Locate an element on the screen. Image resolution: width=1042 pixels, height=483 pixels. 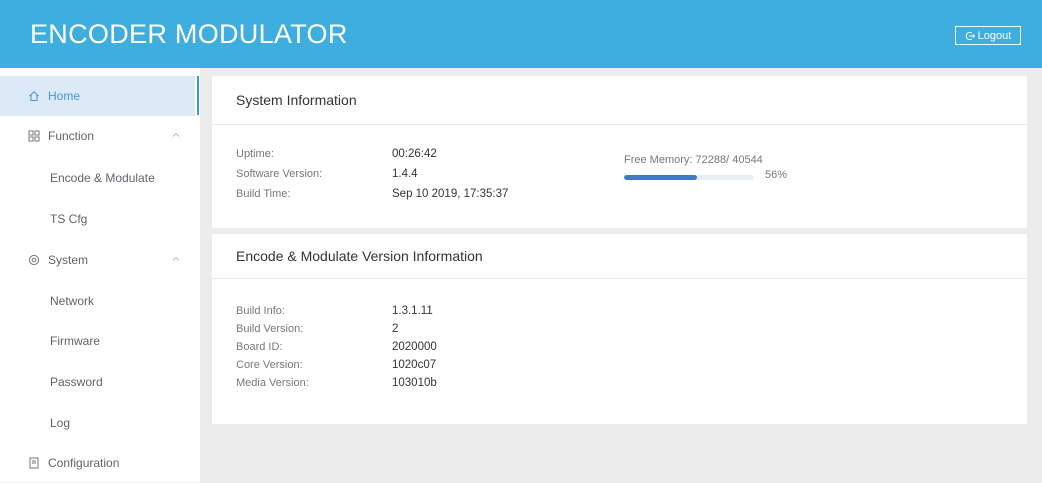
document-icon is located at coordinates (34, 463).